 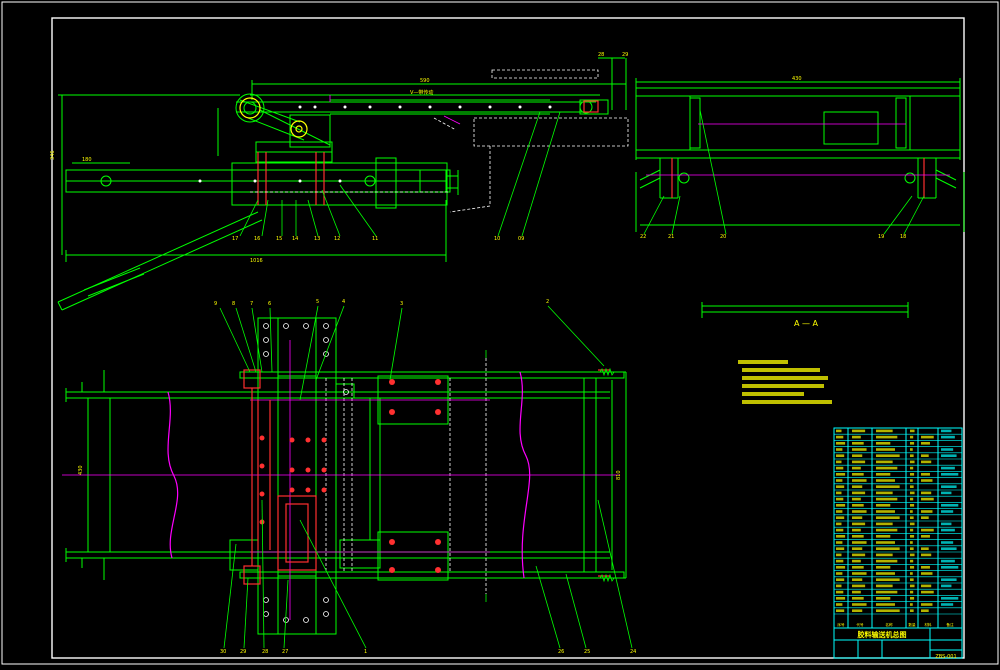 What do you see at coordinates (895, 624) in the screenshot?
I see `table-header-row: 序号 代号 名称 数量 材料 备注` at bounding box center [895, 624].